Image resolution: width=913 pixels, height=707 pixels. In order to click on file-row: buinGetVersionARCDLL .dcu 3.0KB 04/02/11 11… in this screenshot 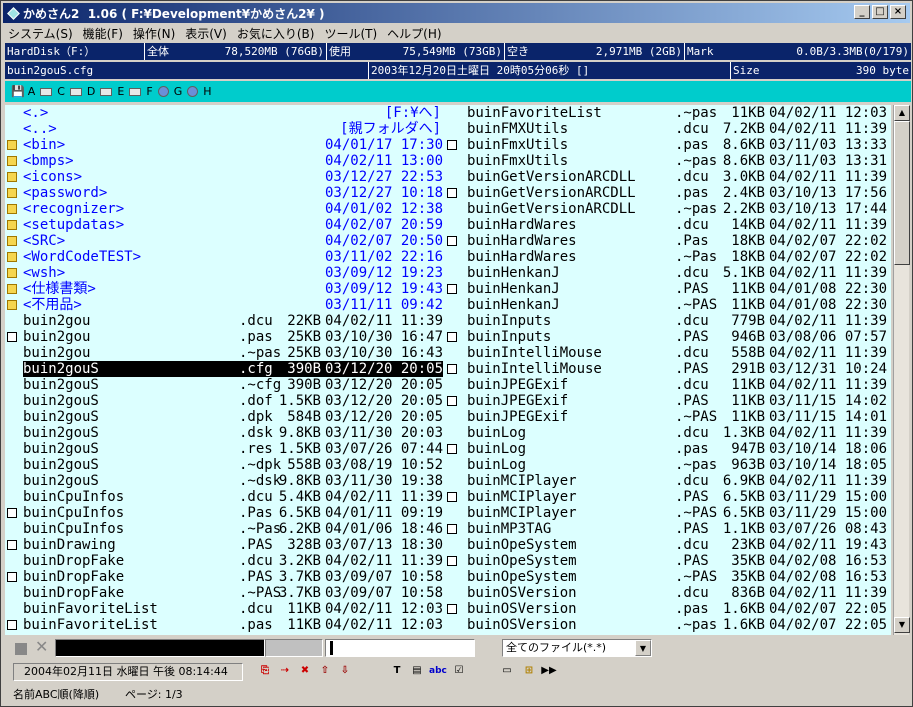, I will do `click(668, 177)`.